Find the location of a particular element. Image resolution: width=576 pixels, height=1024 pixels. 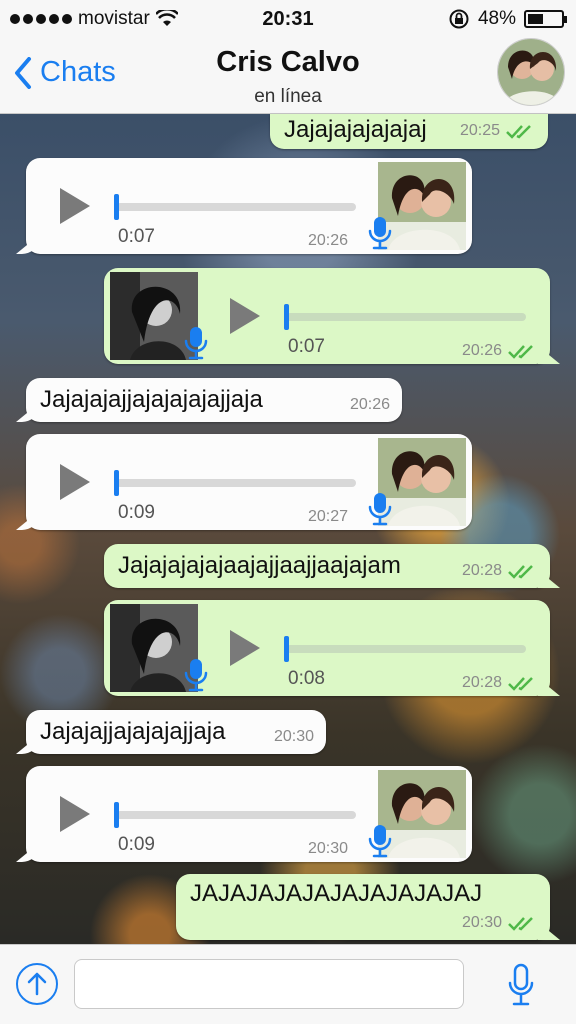

outgoing-text-message: JAJAJAJAJAJAJAJAJAJAJ 20:30 is located at coordinates (363, 907).